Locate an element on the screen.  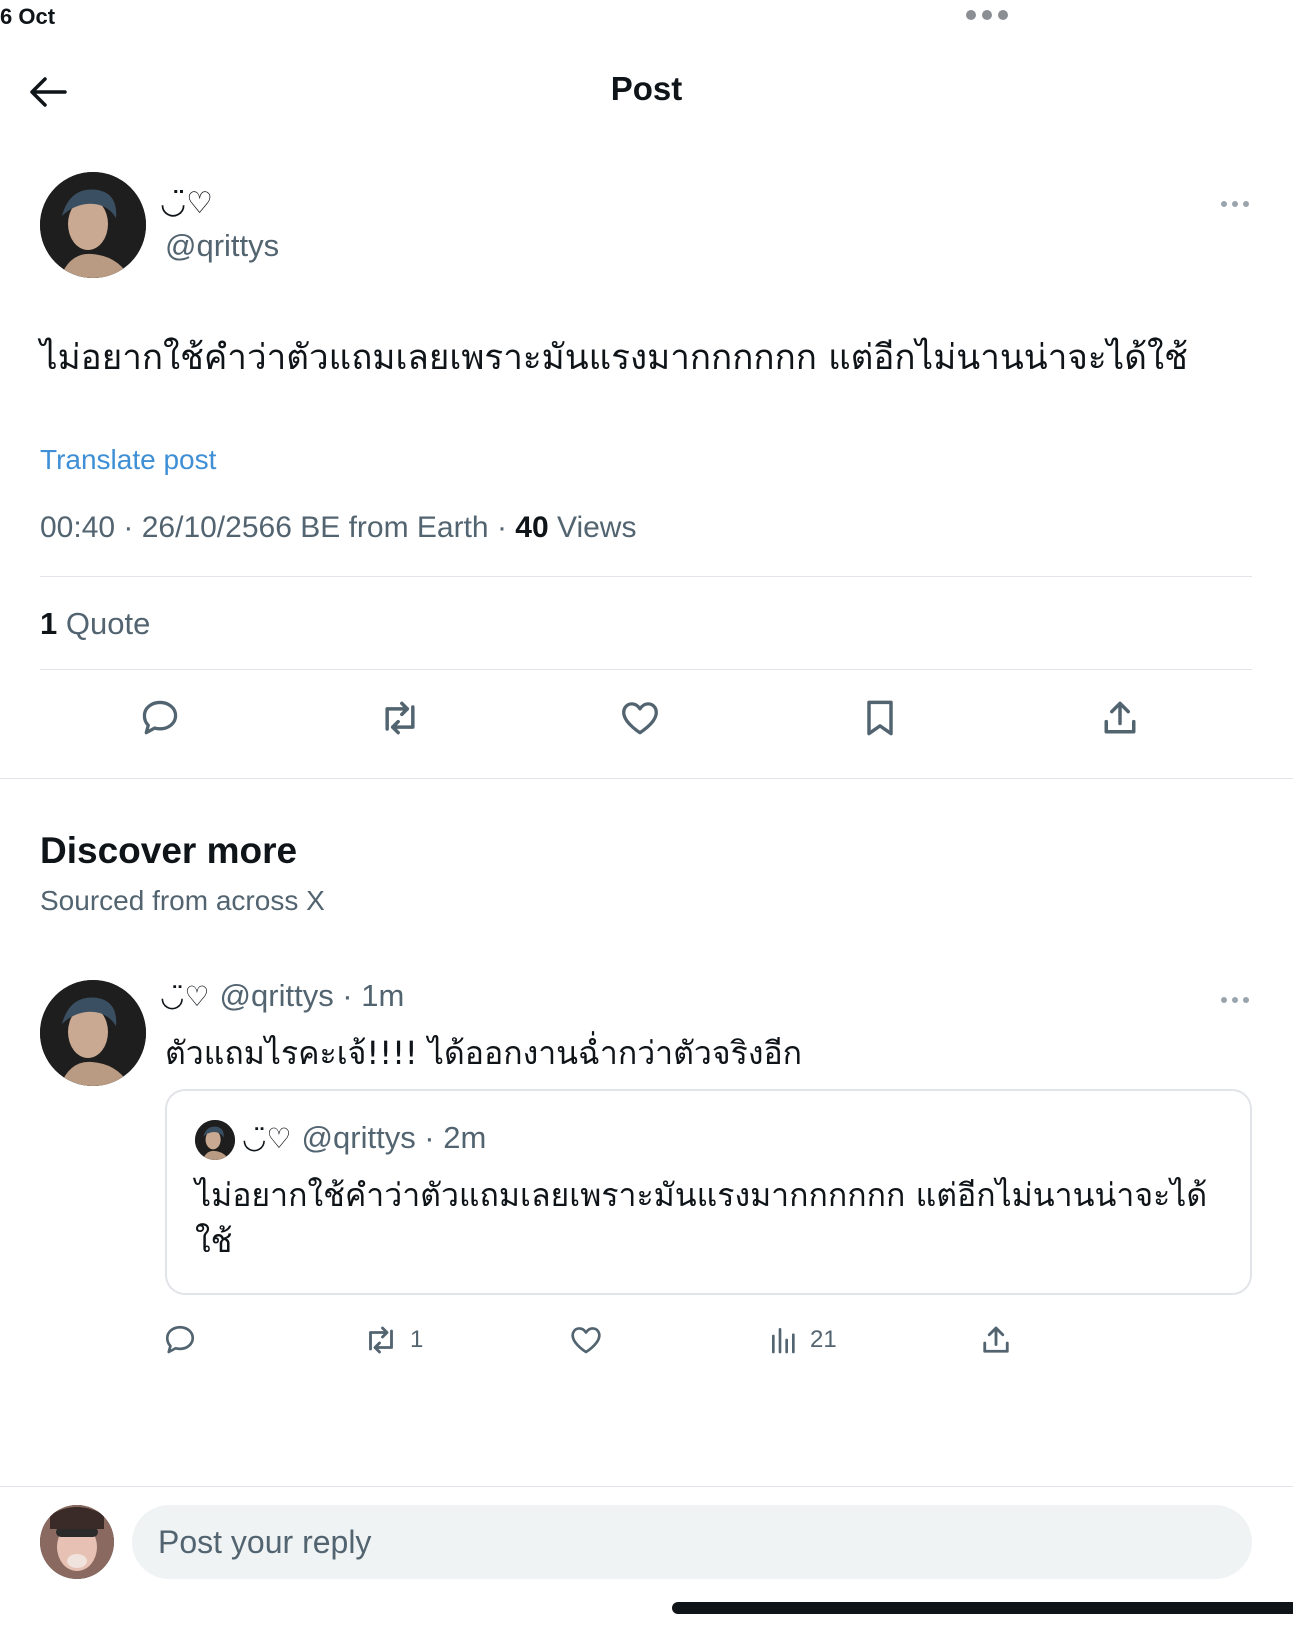
reply-header: ◡̈♡ @qrittys · 1m is located at coordinates (282, 996).